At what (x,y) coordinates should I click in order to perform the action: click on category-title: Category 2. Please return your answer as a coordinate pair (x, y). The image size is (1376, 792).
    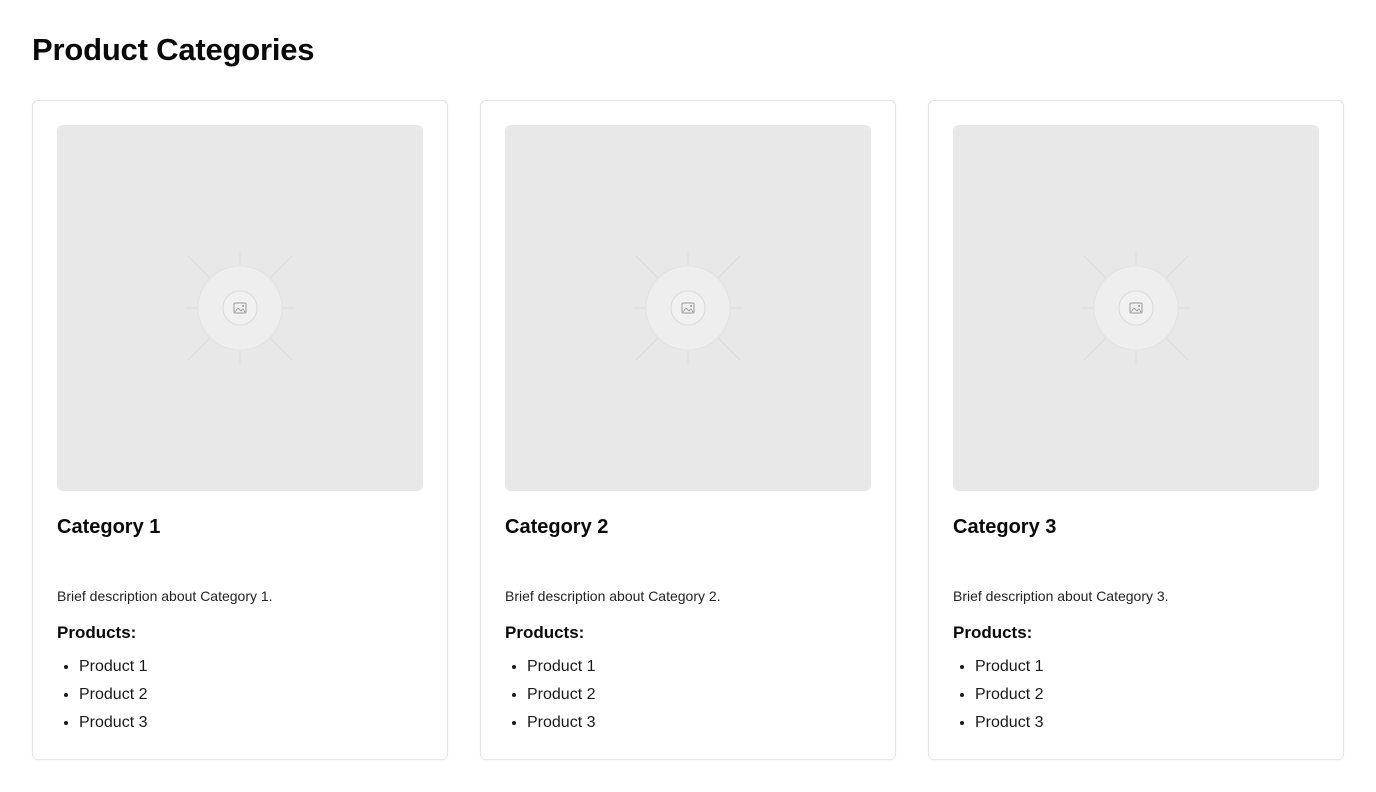
    Looking at the image, I should click on (557, 527).